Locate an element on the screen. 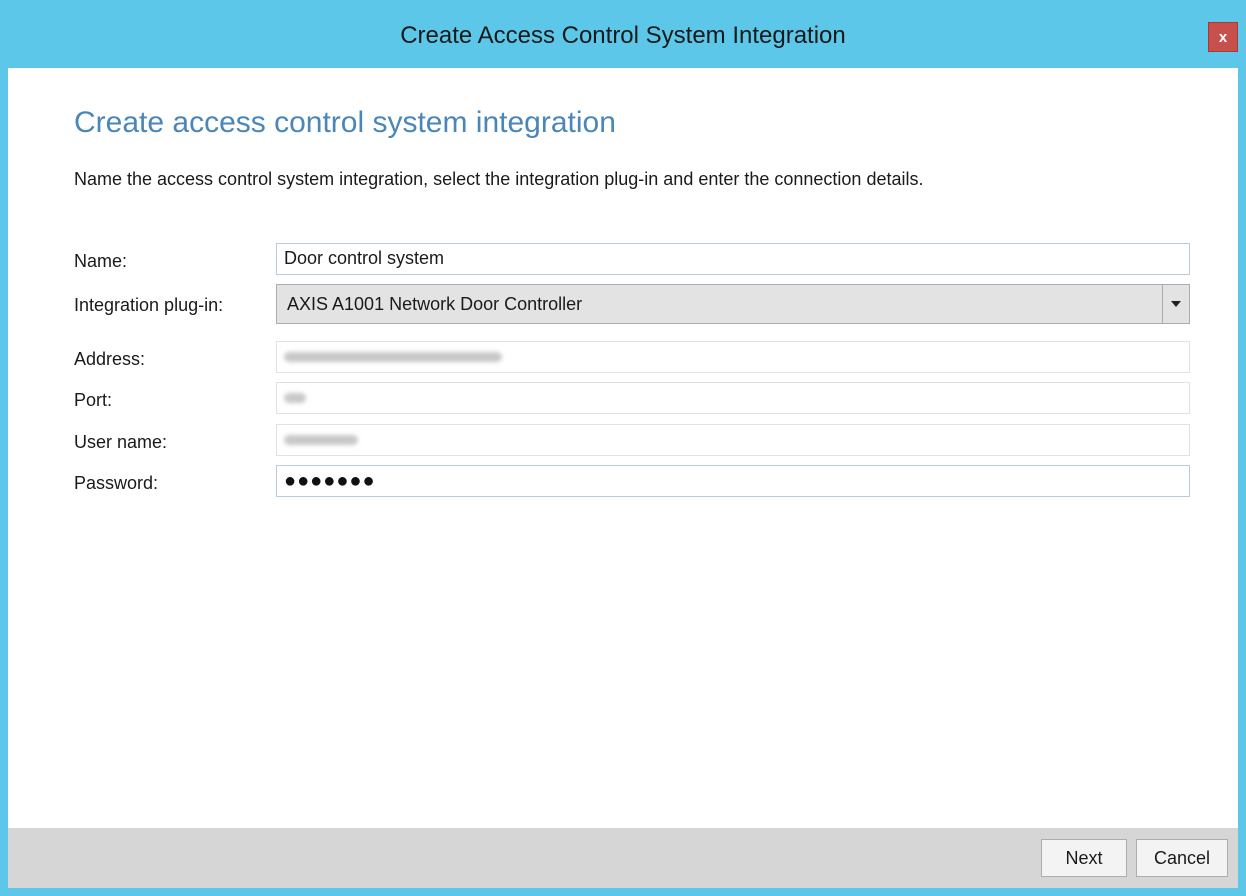  close-button: x is located at coordinates (1223, 37).